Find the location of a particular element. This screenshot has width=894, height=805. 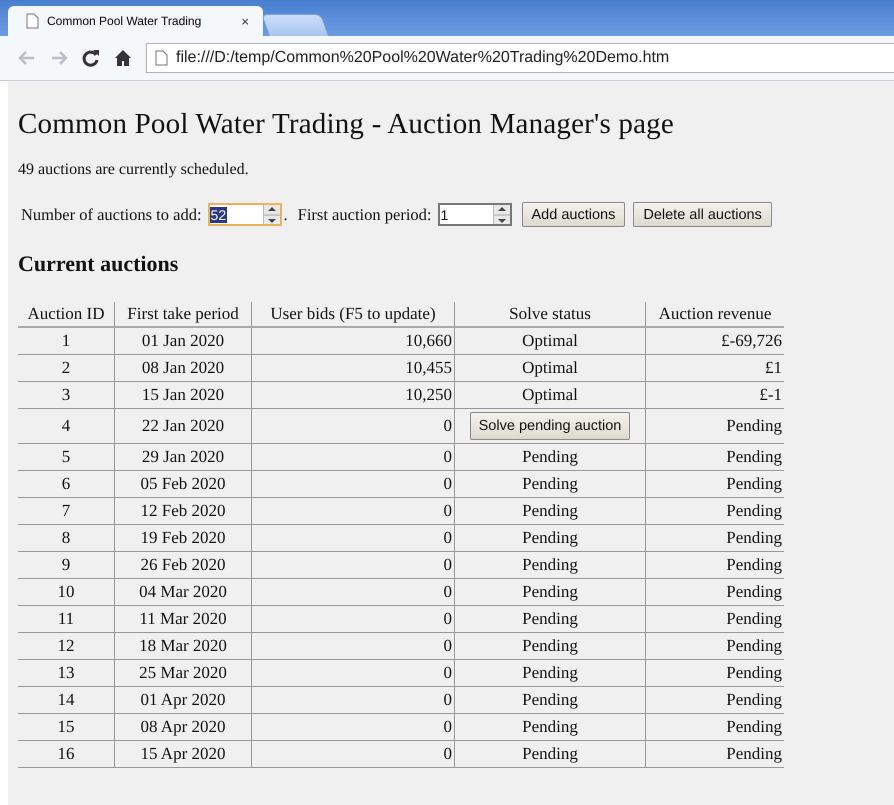

table-cell: 10,660 is located at coordinates (353, 340).